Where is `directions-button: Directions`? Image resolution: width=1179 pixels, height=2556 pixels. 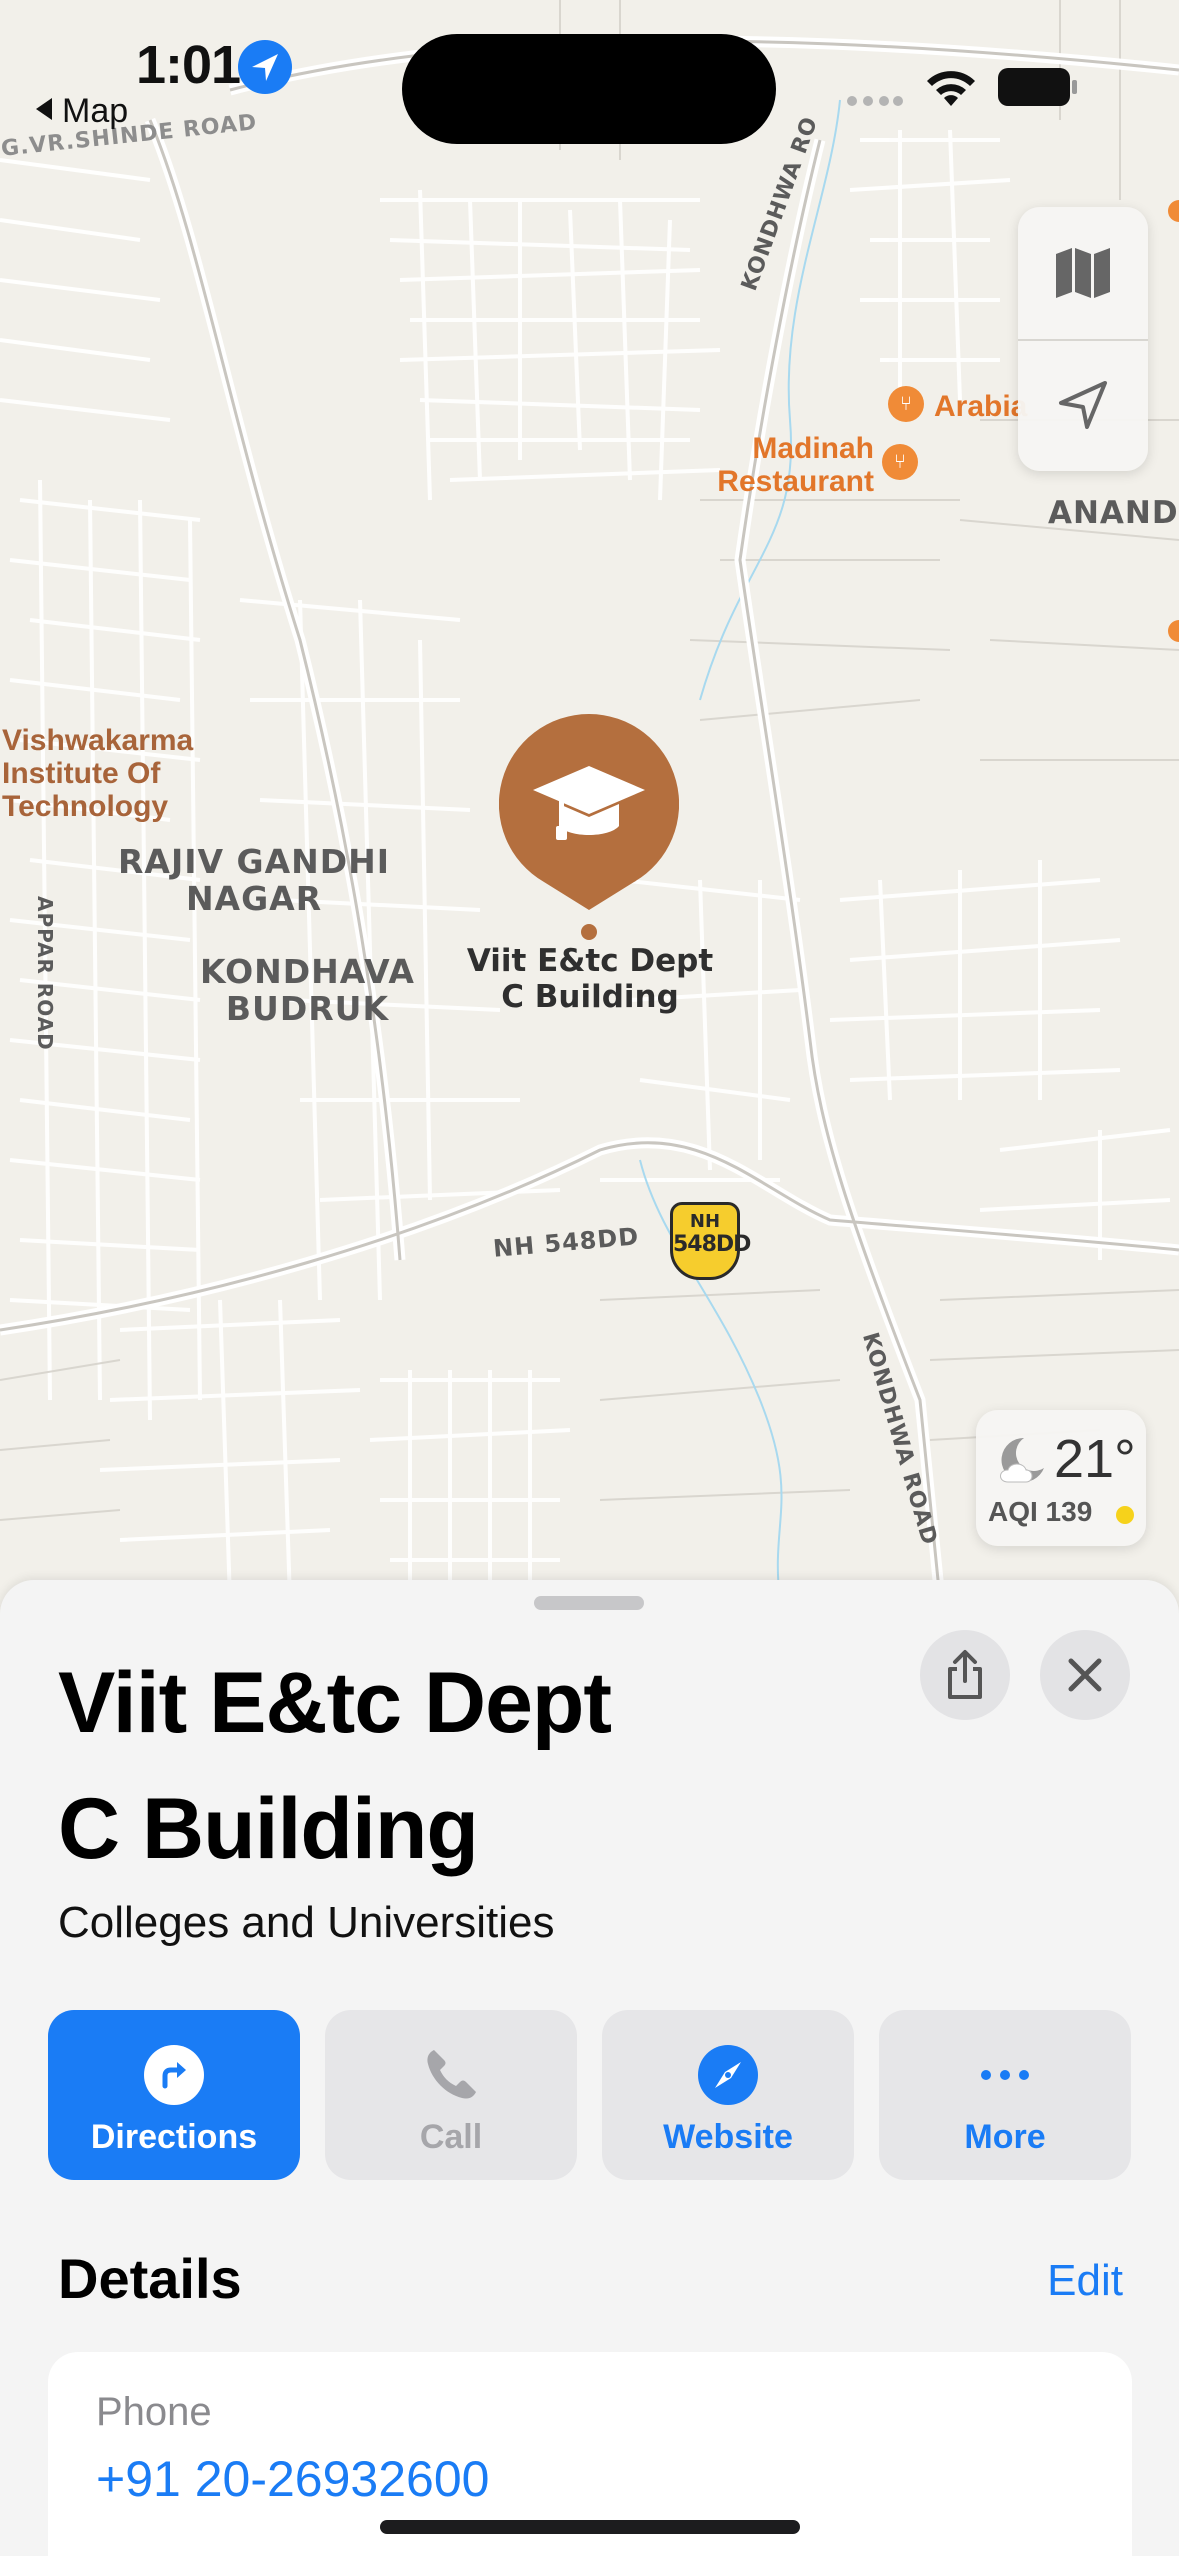 directions-button: Directions is located at coordinates (174, 2095).